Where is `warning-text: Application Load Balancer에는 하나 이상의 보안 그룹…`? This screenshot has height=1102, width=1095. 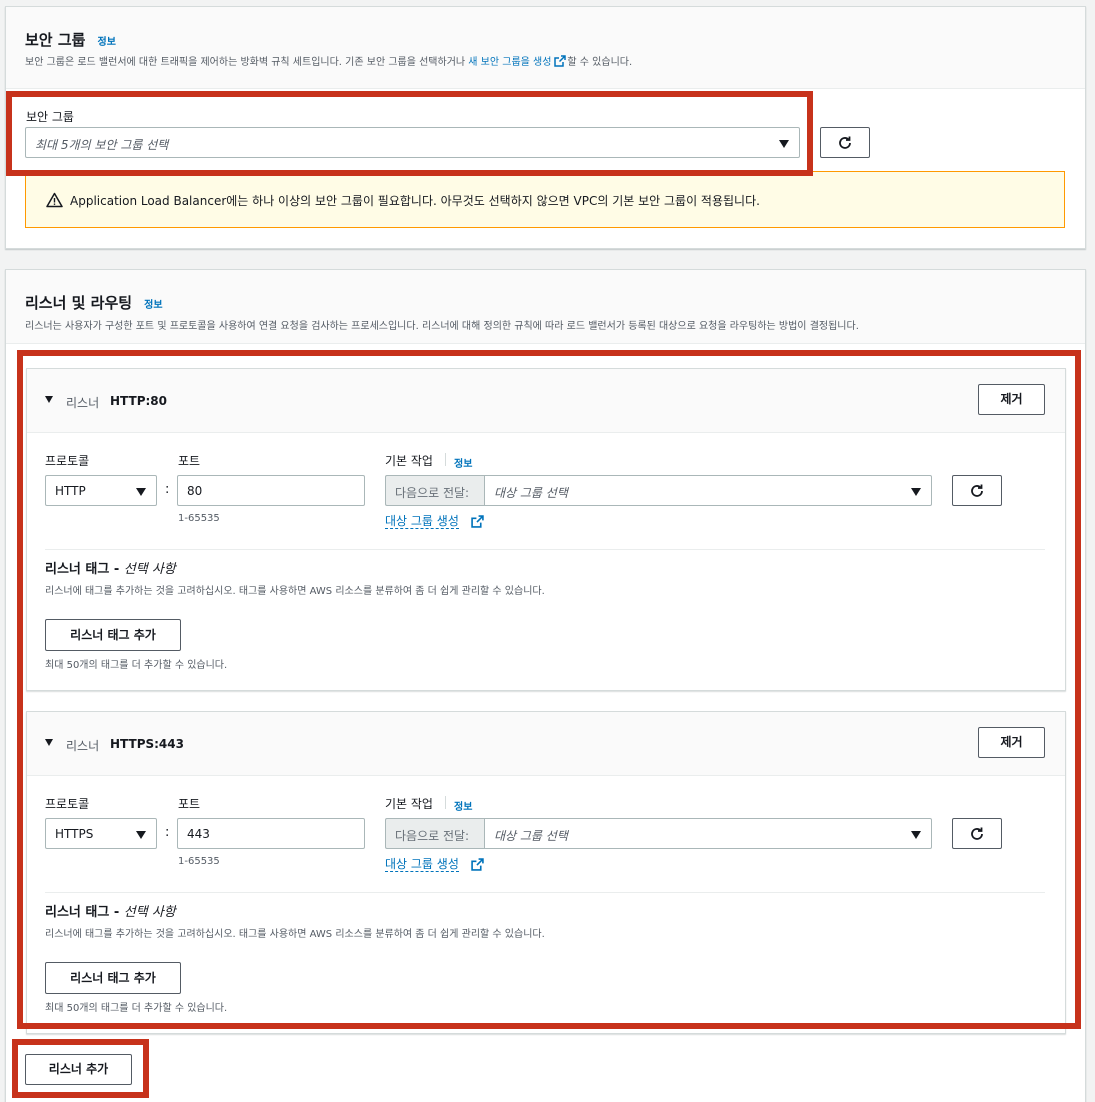
warning-text: Application Load Balancer에는 하나 이상의 보안 그룹… is located at coordinates (415, 201).